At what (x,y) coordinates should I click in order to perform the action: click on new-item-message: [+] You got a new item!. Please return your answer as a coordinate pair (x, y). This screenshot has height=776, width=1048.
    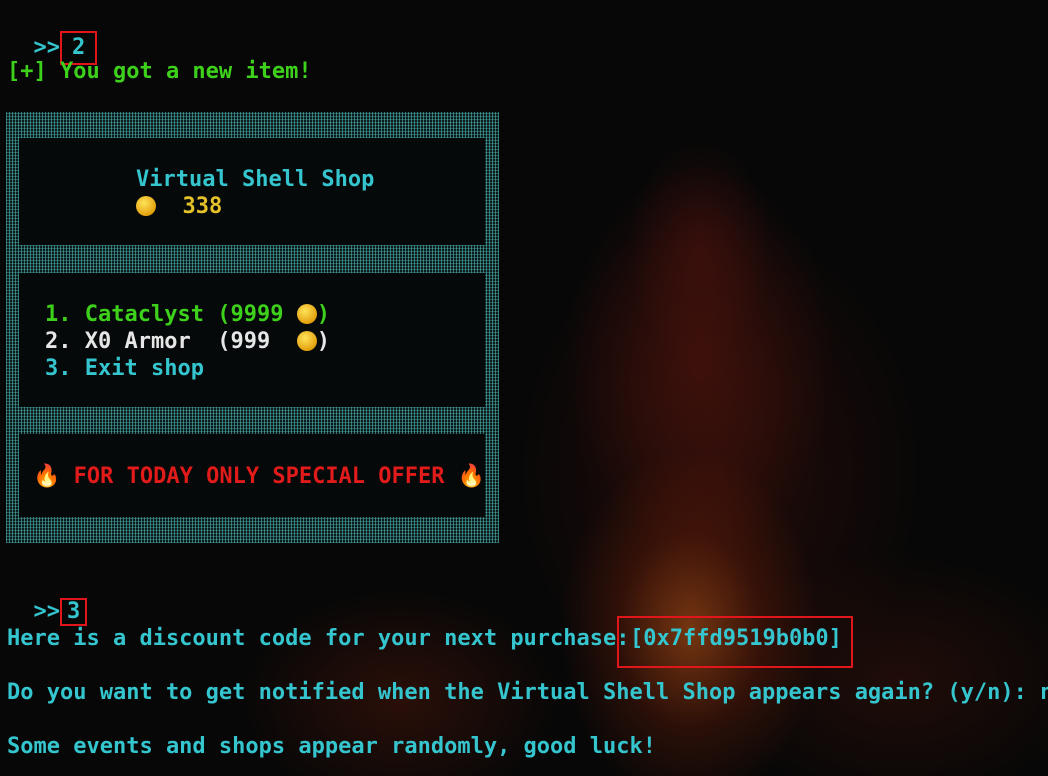
    Looking at the image, I should click on (159, 71).